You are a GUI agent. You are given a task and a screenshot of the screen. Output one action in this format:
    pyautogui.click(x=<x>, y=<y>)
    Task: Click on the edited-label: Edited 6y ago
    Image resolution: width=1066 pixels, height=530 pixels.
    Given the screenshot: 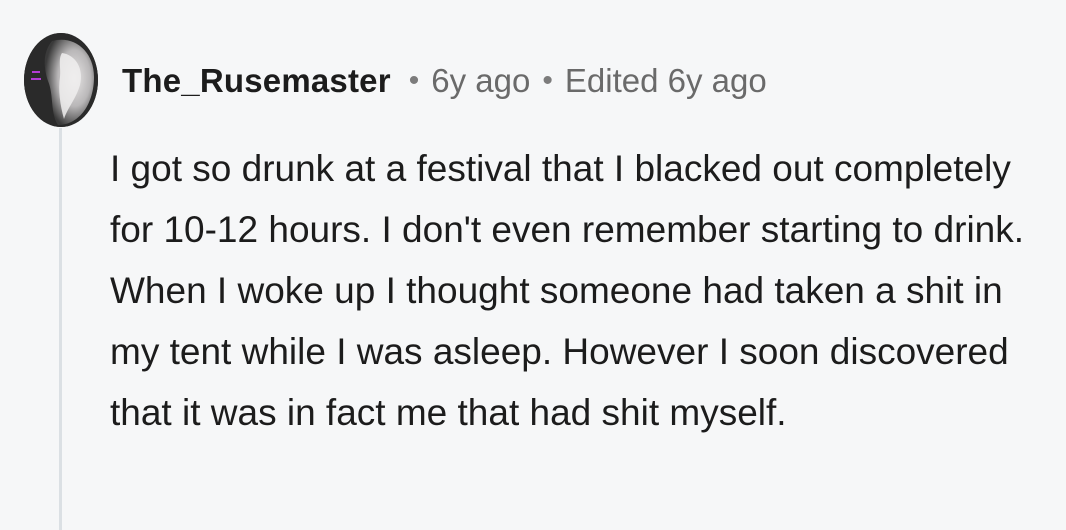 What is the action you would take?
    pyautogui.click(x=665, y=80)
    